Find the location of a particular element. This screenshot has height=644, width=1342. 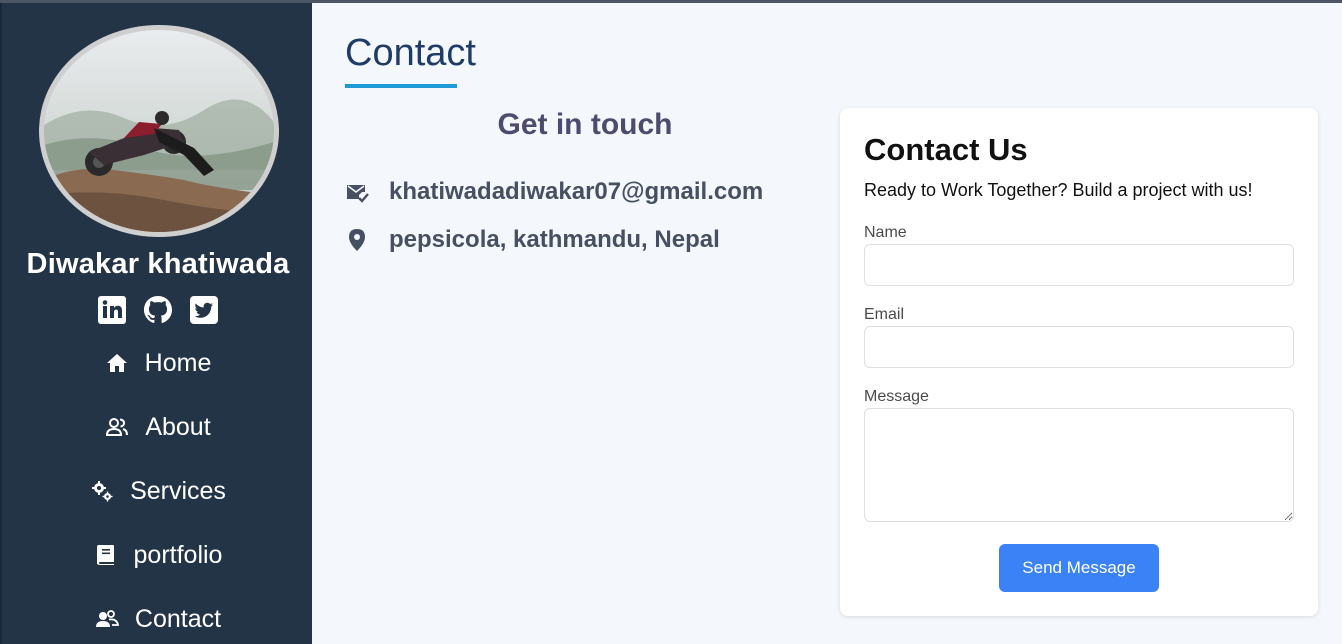

title-underline is located at coordinates (401, 86).